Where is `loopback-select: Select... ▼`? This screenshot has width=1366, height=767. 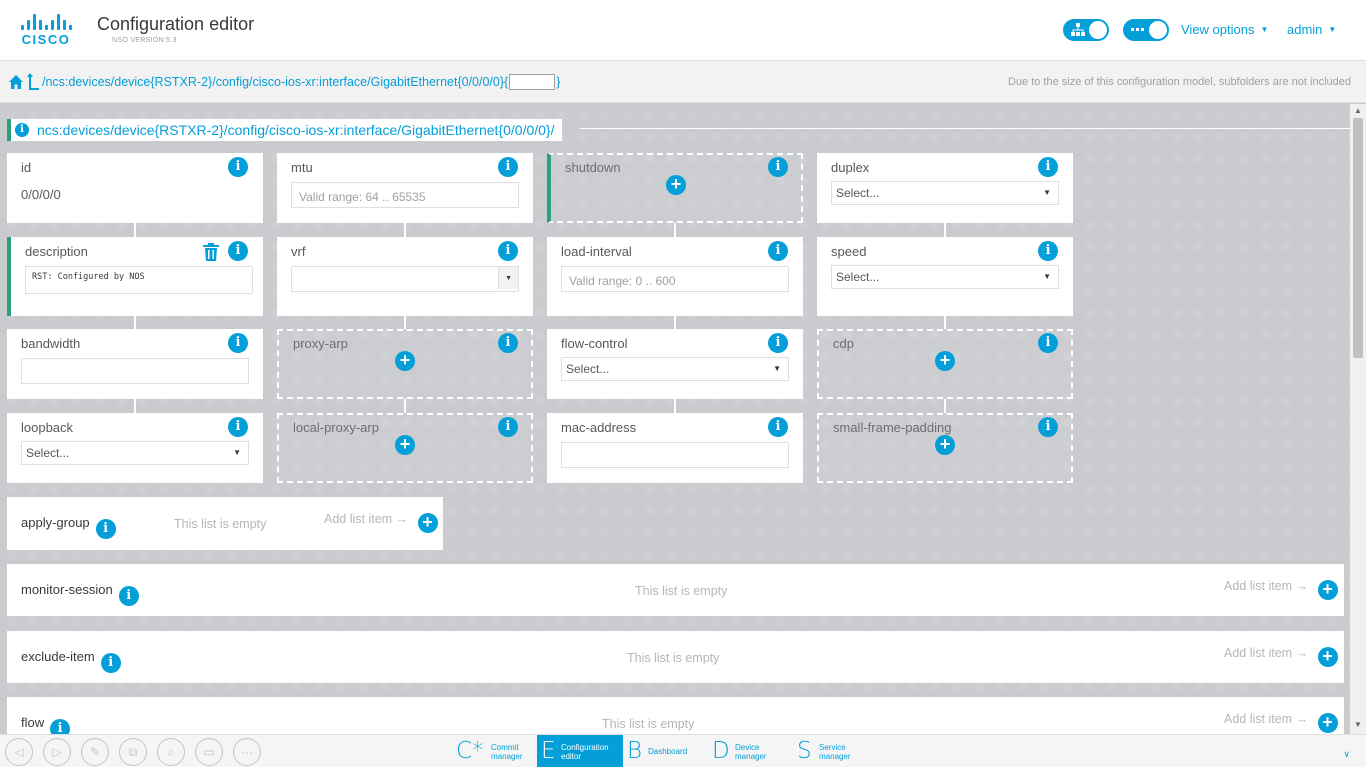
loopback-select: Select... ▼ is located at coordinates (135, 453).